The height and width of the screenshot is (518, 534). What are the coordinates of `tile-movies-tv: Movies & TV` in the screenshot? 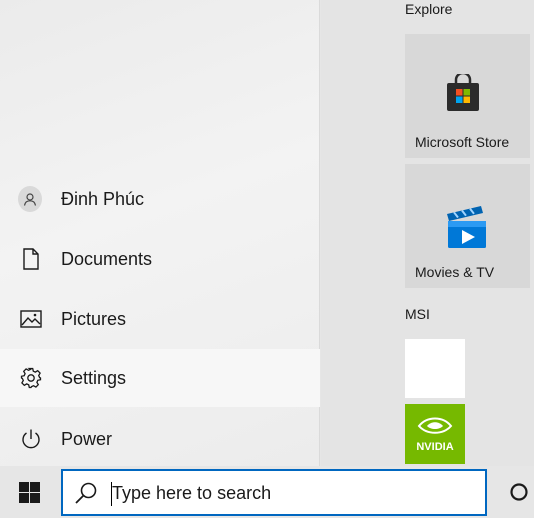 It's located at (467, 226).